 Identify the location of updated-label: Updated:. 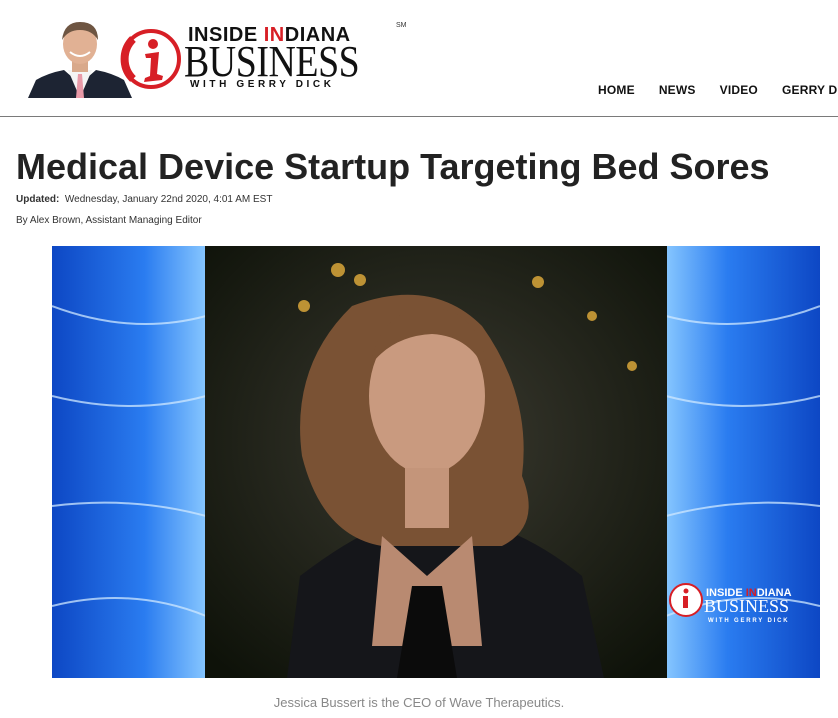
(38, 199).